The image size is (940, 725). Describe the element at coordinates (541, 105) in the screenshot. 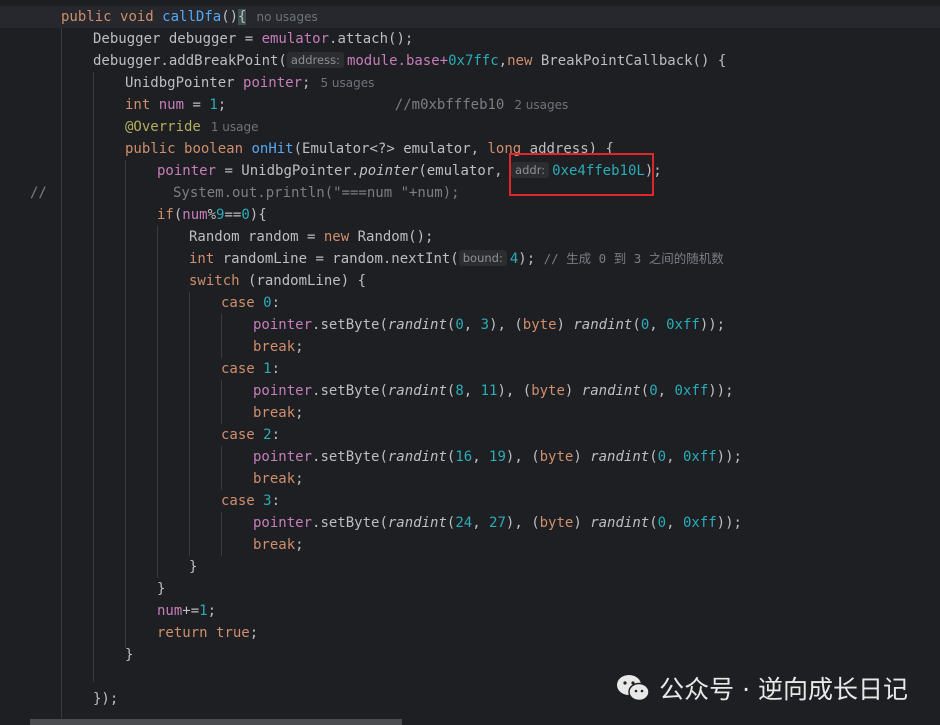

I see `usage-hint: 2 usages` at that location.